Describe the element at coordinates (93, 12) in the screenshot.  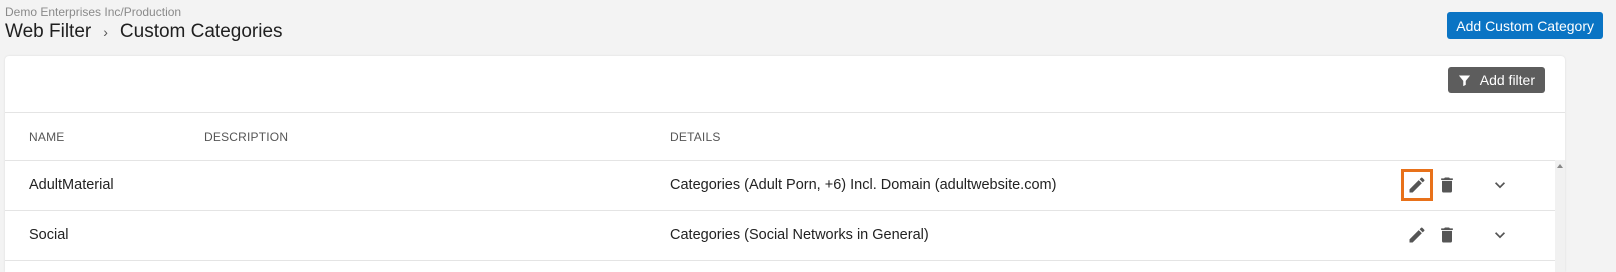
I see `org-path: Demo Enterprises Inc/Production` at that location.